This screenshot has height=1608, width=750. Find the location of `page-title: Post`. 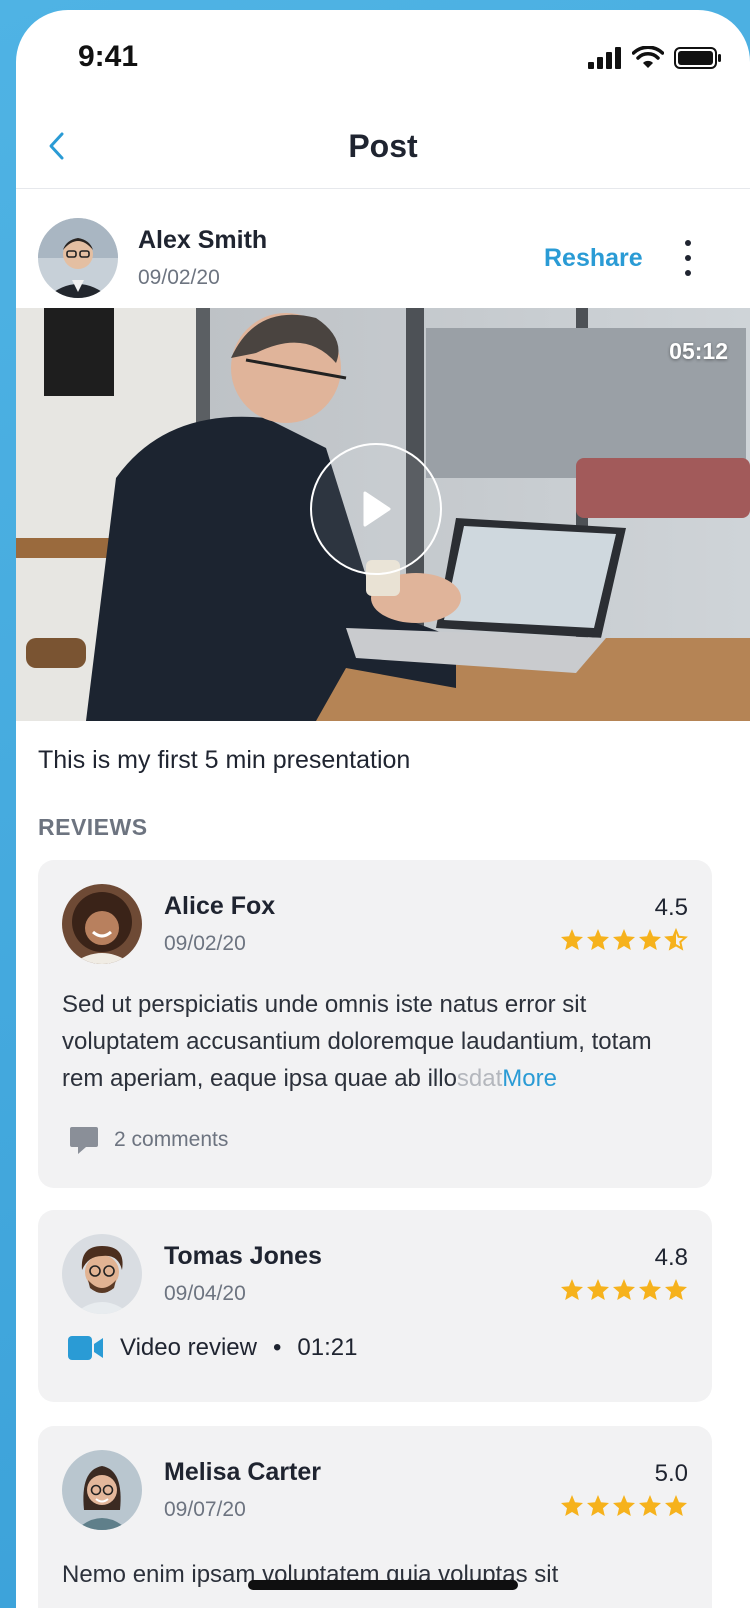

page-title: Post is located at coordinates (383, 146).